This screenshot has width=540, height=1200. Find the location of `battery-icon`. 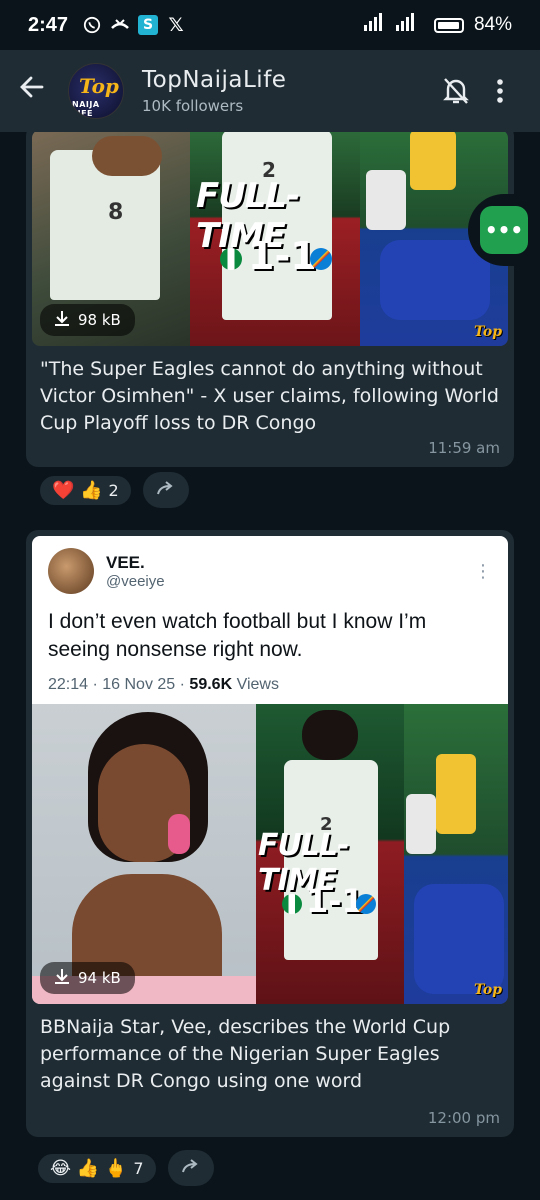

battery-icon is located at coordinates (448, 25).